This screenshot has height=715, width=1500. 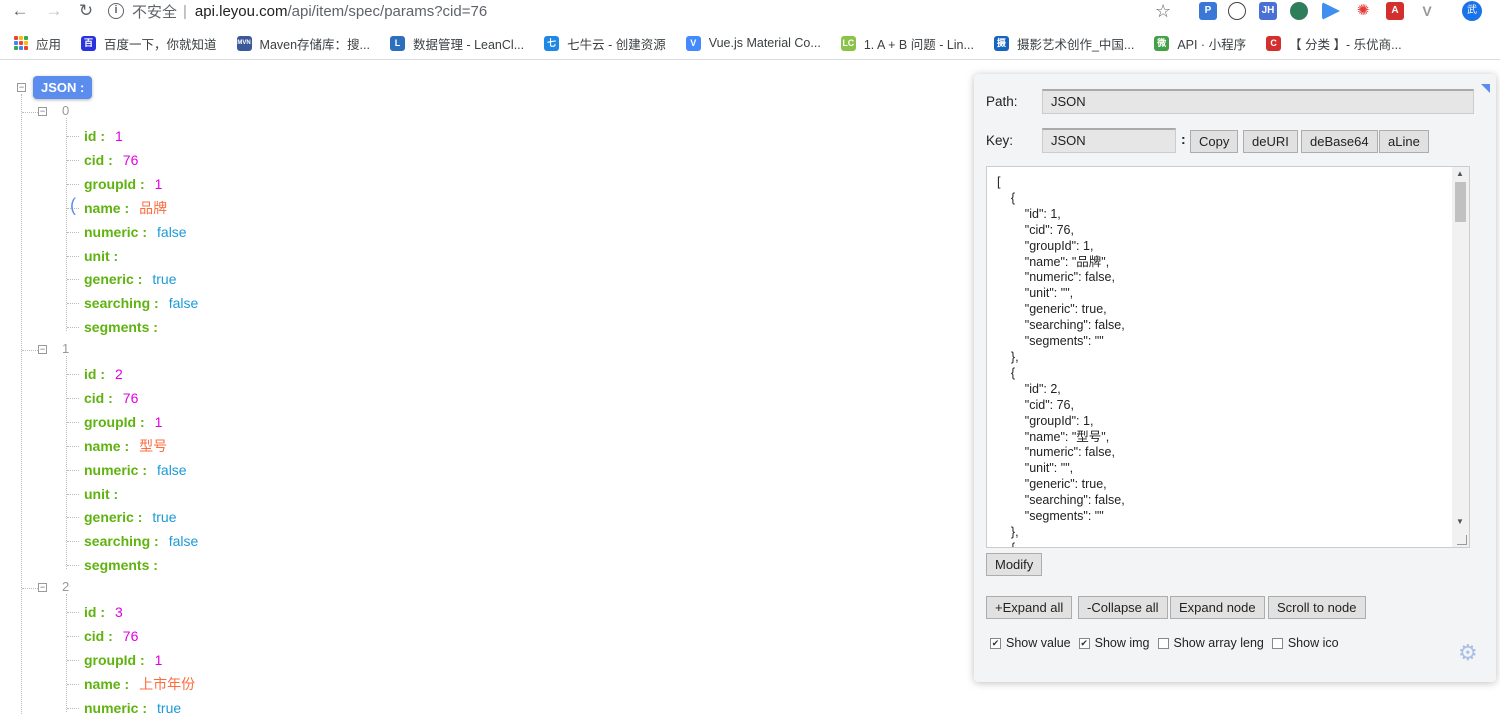 What do you see at coordinates (116, 231) in the screenshot?
I see `tree-item-key: numeric :` at bounding box center [116, 231].